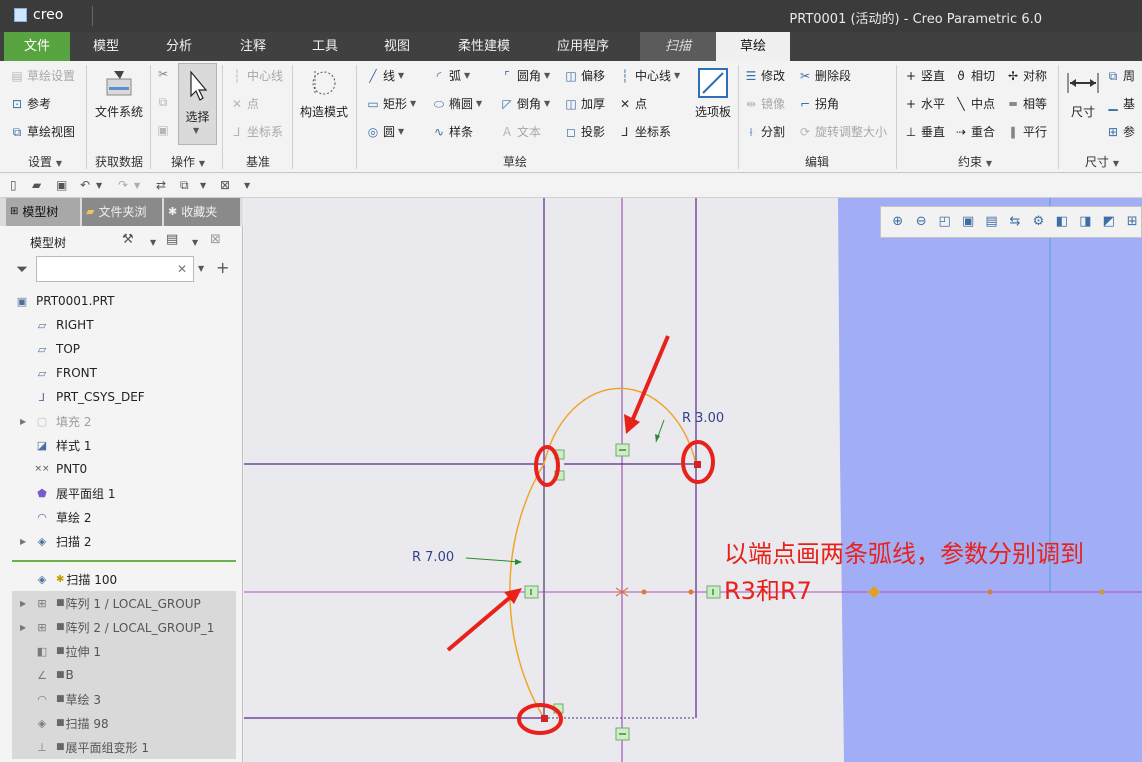 The image size is (1142, 762). I want to click on dimension-button: 尺寸, so click(1083, 93).